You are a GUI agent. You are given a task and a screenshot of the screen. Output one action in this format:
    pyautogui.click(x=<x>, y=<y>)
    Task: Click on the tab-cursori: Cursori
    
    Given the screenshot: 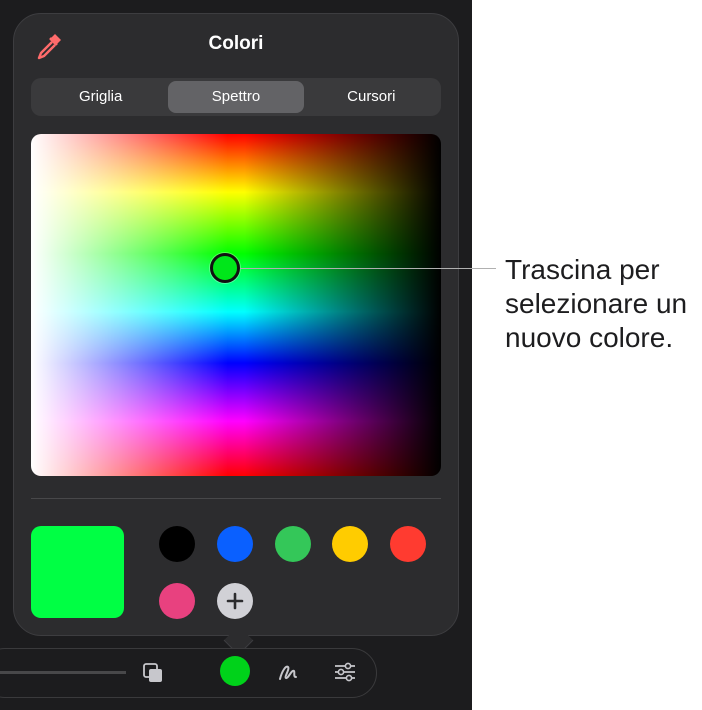 What is the action you would take?
    pyautogui.click(x=371, y=97)
    